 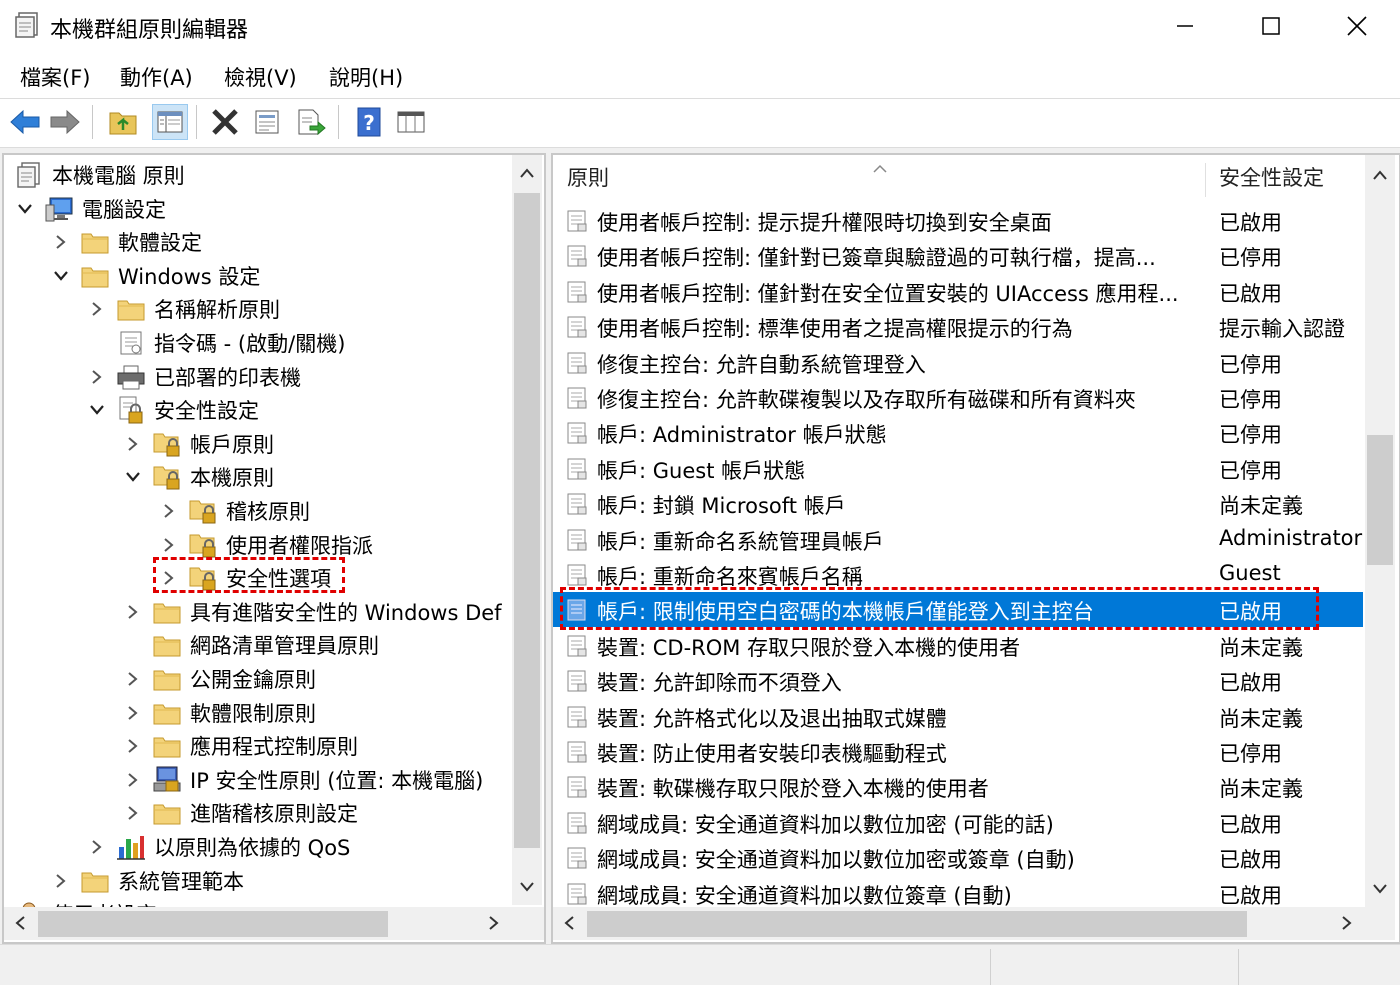 What do you see at coordinates (123, 122) in the screenshot?
I see `up-one-level-button` at bounding box center [123, 122].